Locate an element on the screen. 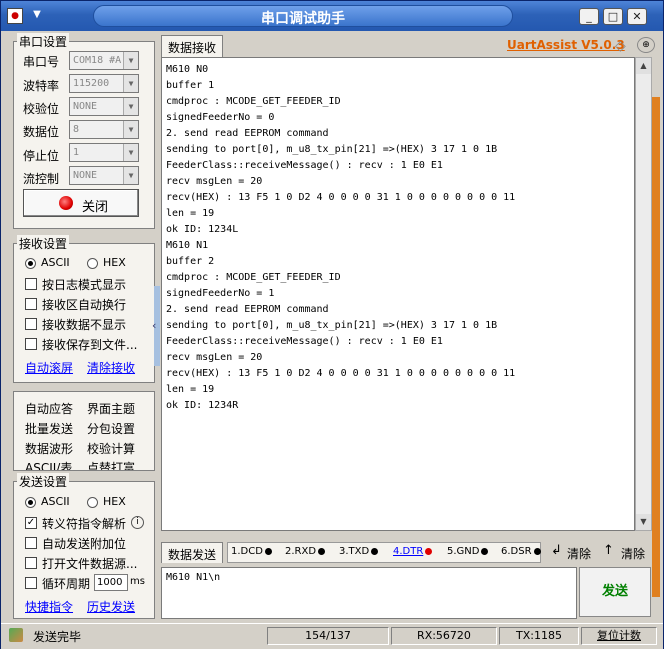 The image size is (664, 649). auto-scroll-link: 自动滚屏 is located at coordinates (49, 367).